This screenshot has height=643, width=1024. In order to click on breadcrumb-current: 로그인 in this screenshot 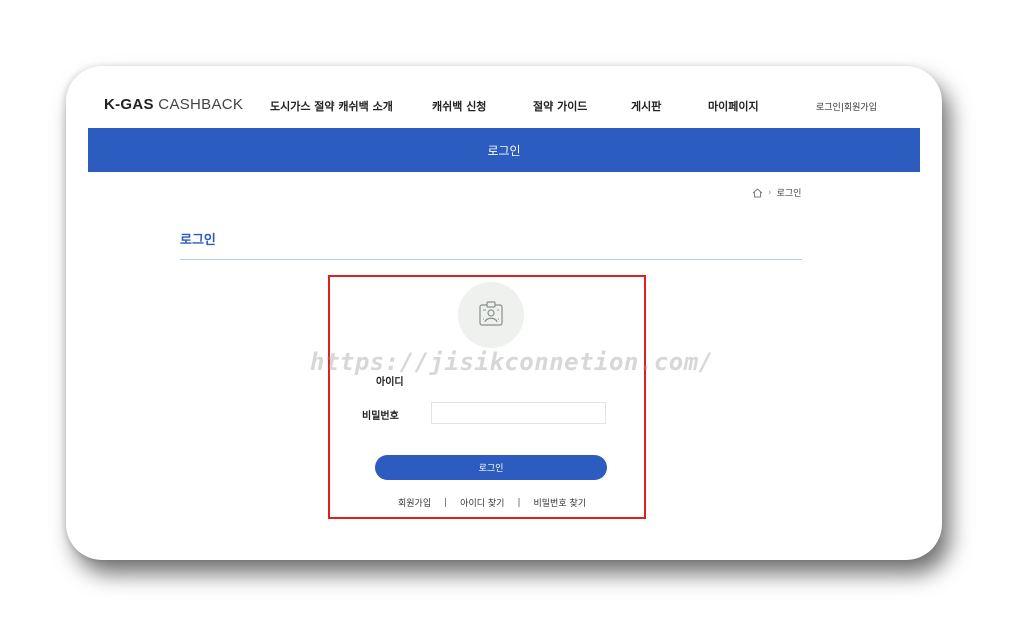, I will do `click(789, 194)`.